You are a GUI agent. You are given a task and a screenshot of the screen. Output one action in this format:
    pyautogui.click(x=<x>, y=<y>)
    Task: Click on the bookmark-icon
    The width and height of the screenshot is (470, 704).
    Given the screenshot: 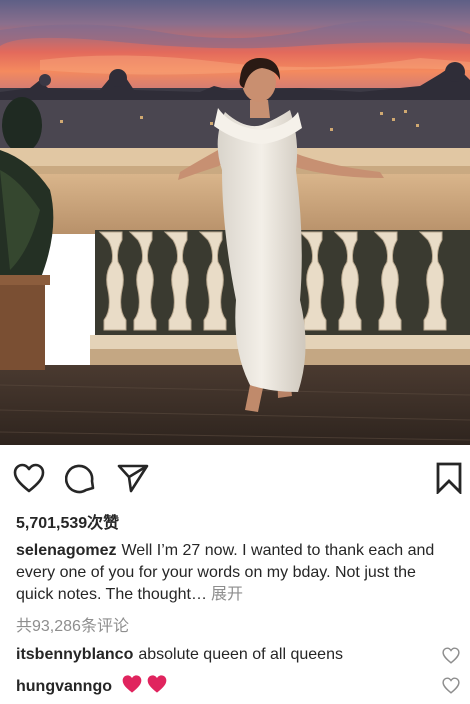 What is the action you would take?
    pyautogui.click(x=449, y=478)
    